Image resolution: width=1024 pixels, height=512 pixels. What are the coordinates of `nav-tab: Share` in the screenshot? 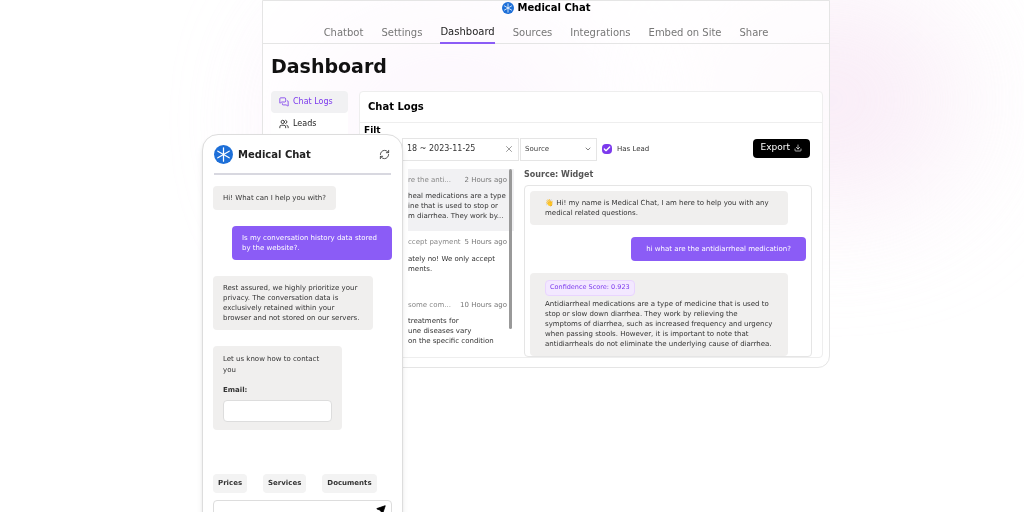 It's located at (754, 31).